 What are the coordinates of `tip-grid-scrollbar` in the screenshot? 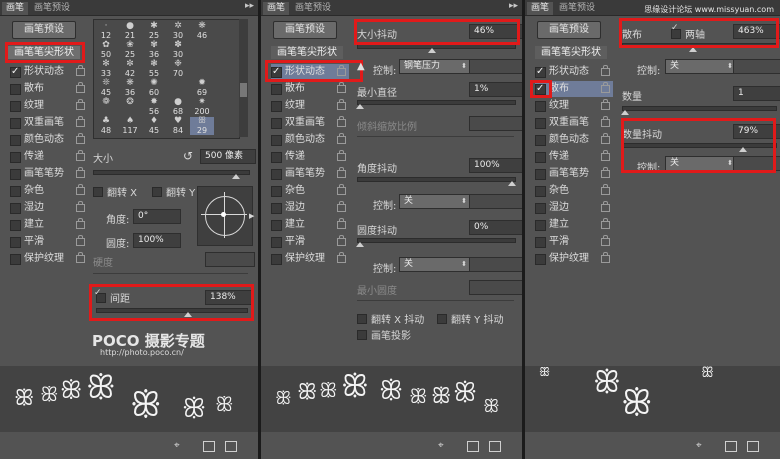 It's located at (243, 78).